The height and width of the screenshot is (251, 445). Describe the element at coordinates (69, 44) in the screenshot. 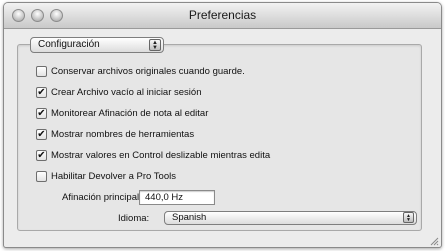

I see `section-popup-value: Configuración` at that location.